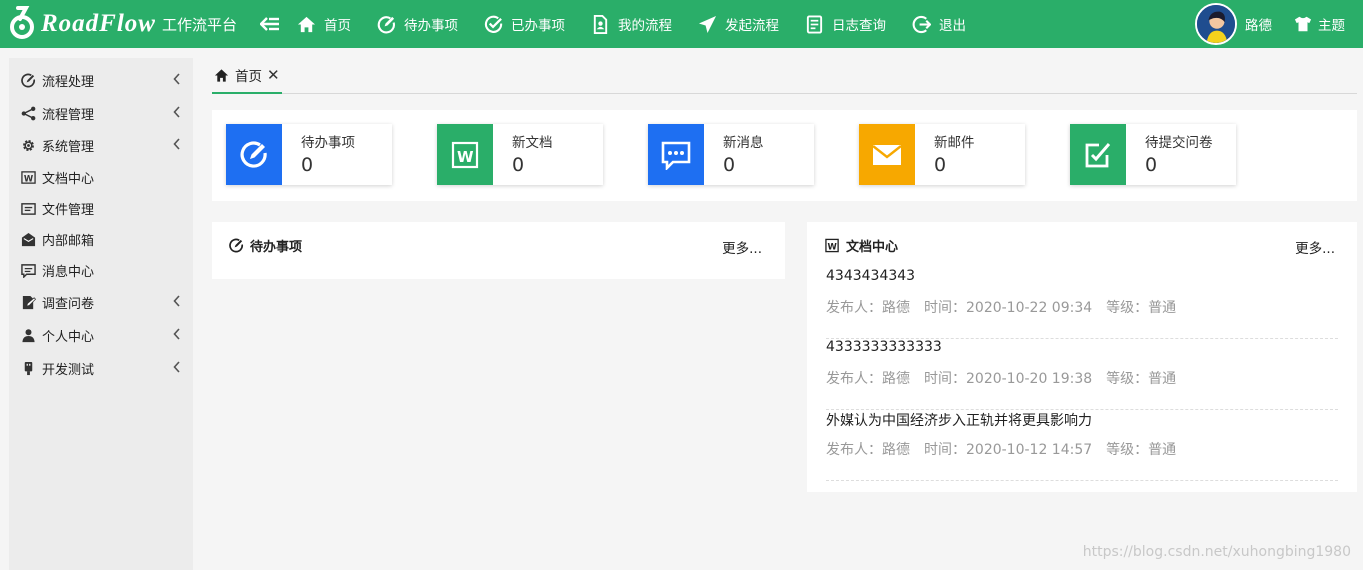  I want to click on topnav-label: 首页, so click(337, 26).